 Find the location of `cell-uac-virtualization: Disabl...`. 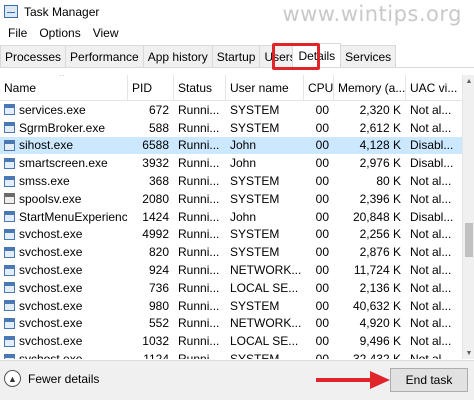

cell-uac-virtualization: Disabl... is located at coordinates (432, 163).